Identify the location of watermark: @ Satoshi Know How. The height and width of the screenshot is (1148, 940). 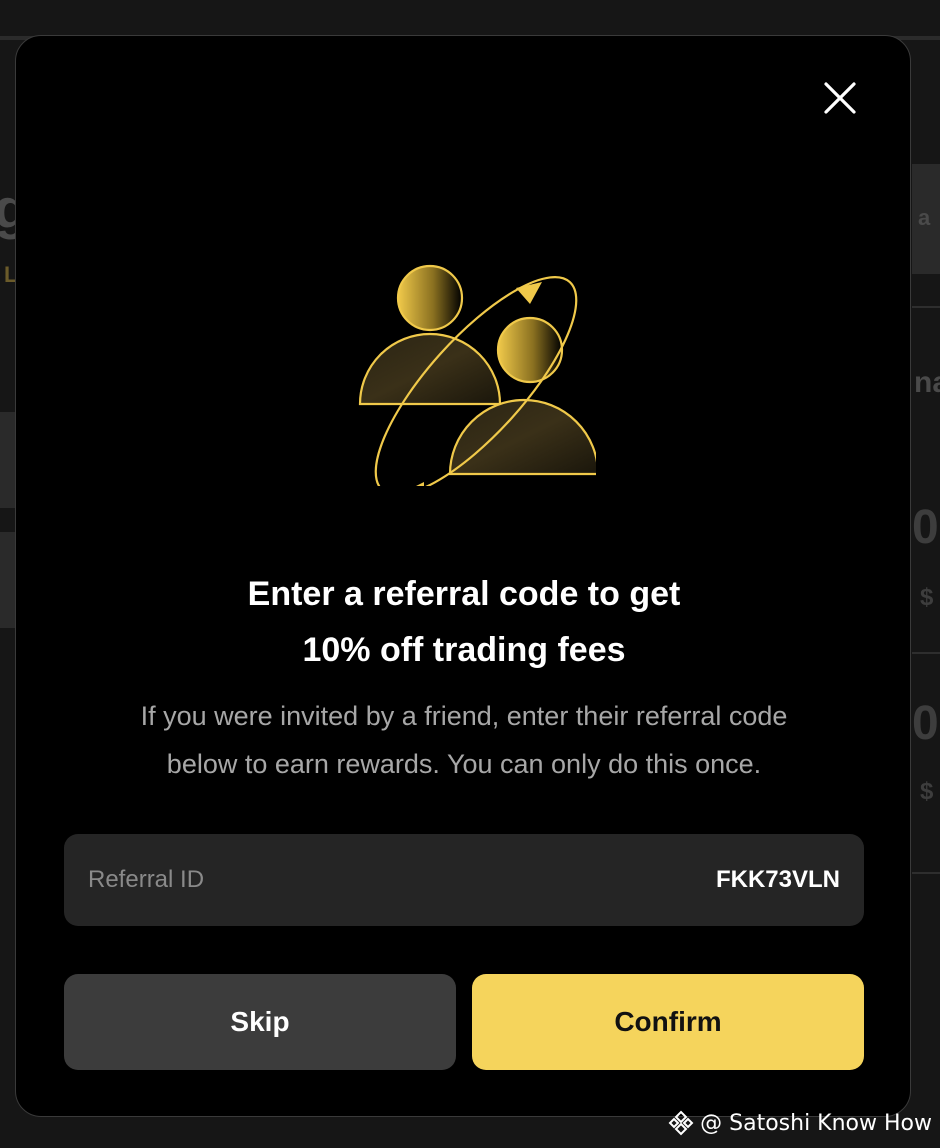
(800, 1123).